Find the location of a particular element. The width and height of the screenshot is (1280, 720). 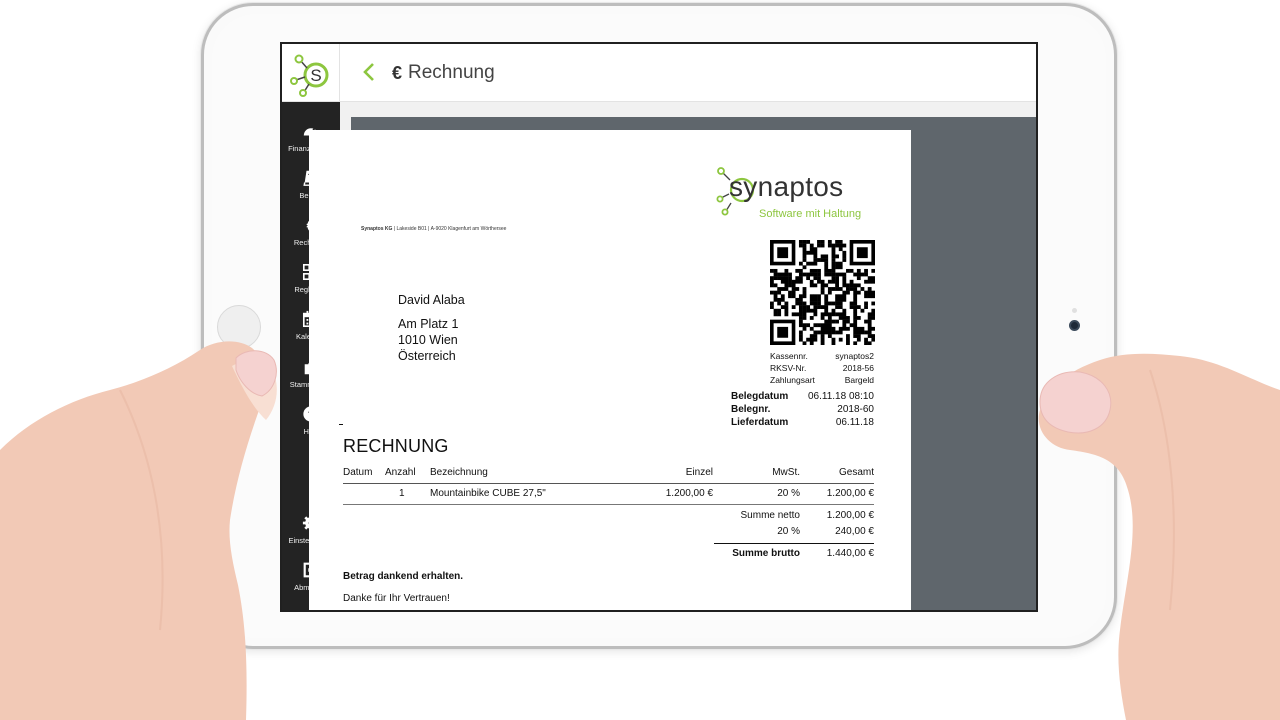

cell-mwst: 20 % is located at coordinates (788, 493).